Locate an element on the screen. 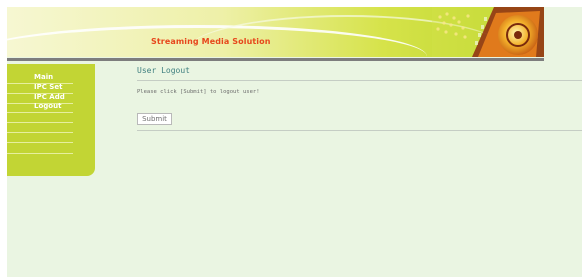 Image resolution: width=583 pixels, height=277 pixels. submit-button: Submit is located at coordinates (154, 119).